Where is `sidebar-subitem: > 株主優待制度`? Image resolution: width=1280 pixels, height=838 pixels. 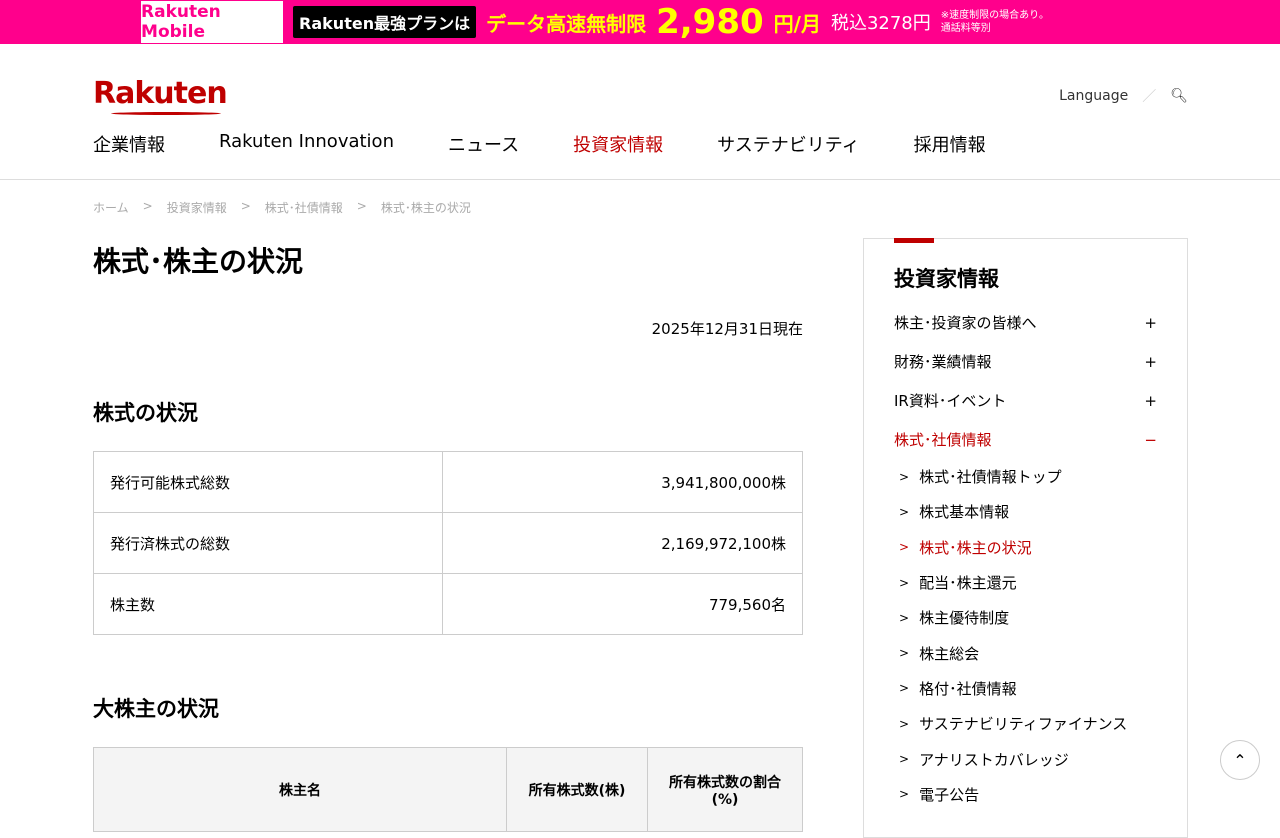
sidebar-subitem: > 株主優待制度 is located at coordinates (1025, 617).